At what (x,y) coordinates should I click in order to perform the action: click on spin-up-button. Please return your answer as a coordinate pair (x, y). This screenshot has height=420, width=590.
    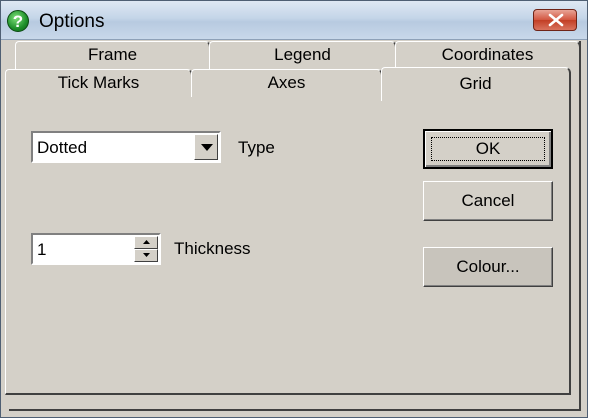
    Looking at the image, I should click on (146, 242).